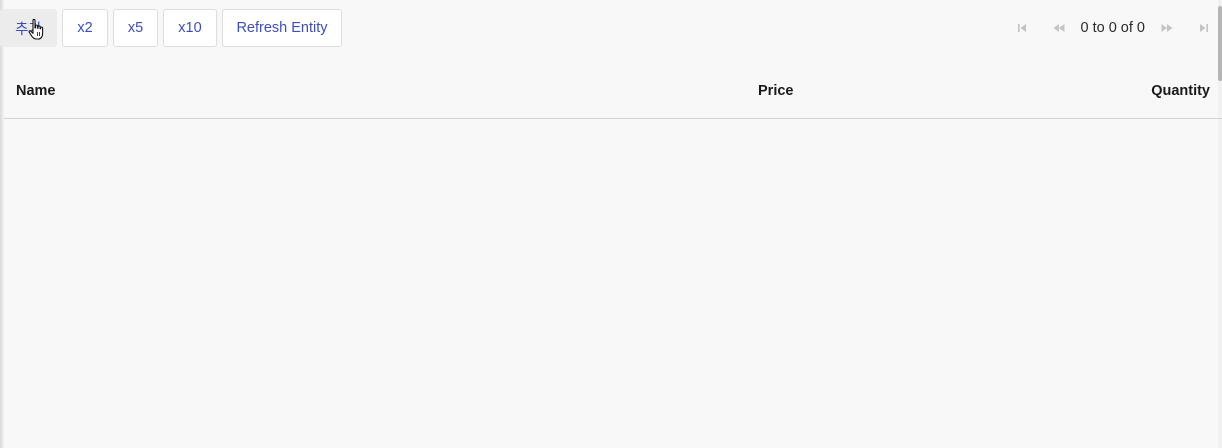  Describe the element at coordinates (613, 95) in the screenshot. I see `grid-header: Name Price Quantity` at that location.